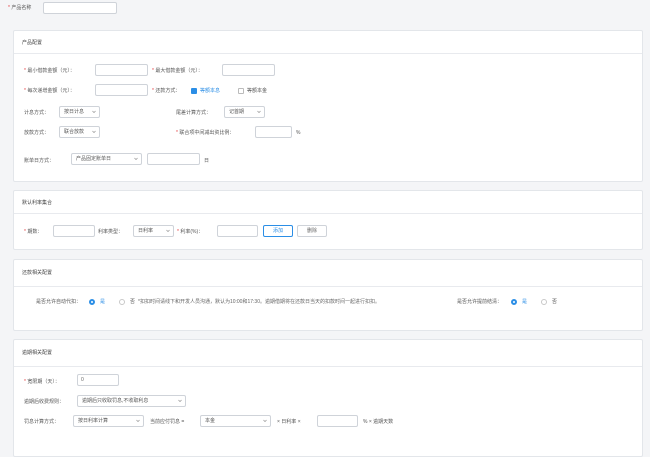 Image resolution: width=650 pixels, height=457 pixels. What do you see at coordinates (93, 421) in the screenshot?
I see `penalty-method-value: 按日利率计算` at bounding box center [93, 421].